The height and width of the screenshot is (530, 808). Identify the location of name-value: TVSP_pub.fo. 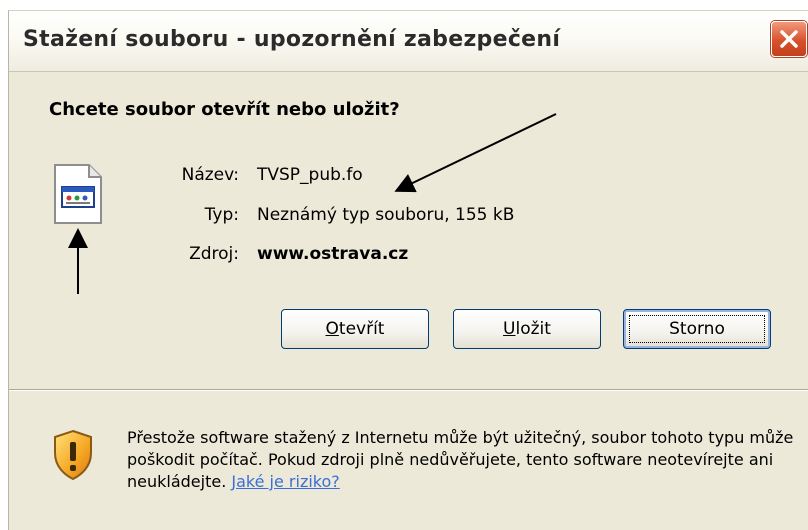
(310, 175).